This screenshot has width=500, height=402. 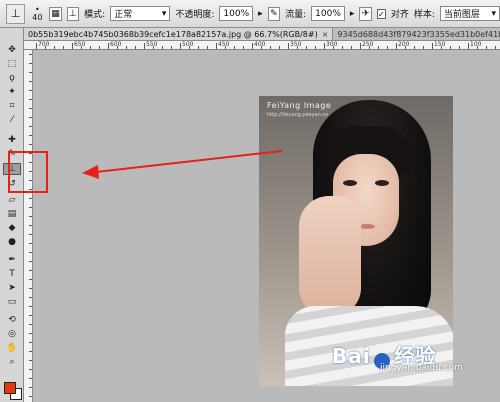 I want to click on lasso-tool-icon: ϙ, so click(x=12, y=78).